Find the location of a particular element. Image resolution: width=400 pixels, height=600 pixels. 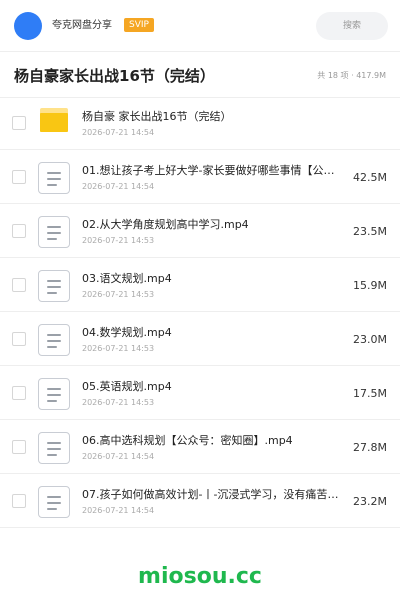

file-size: 23.5M is located at coordinates (370, 231).